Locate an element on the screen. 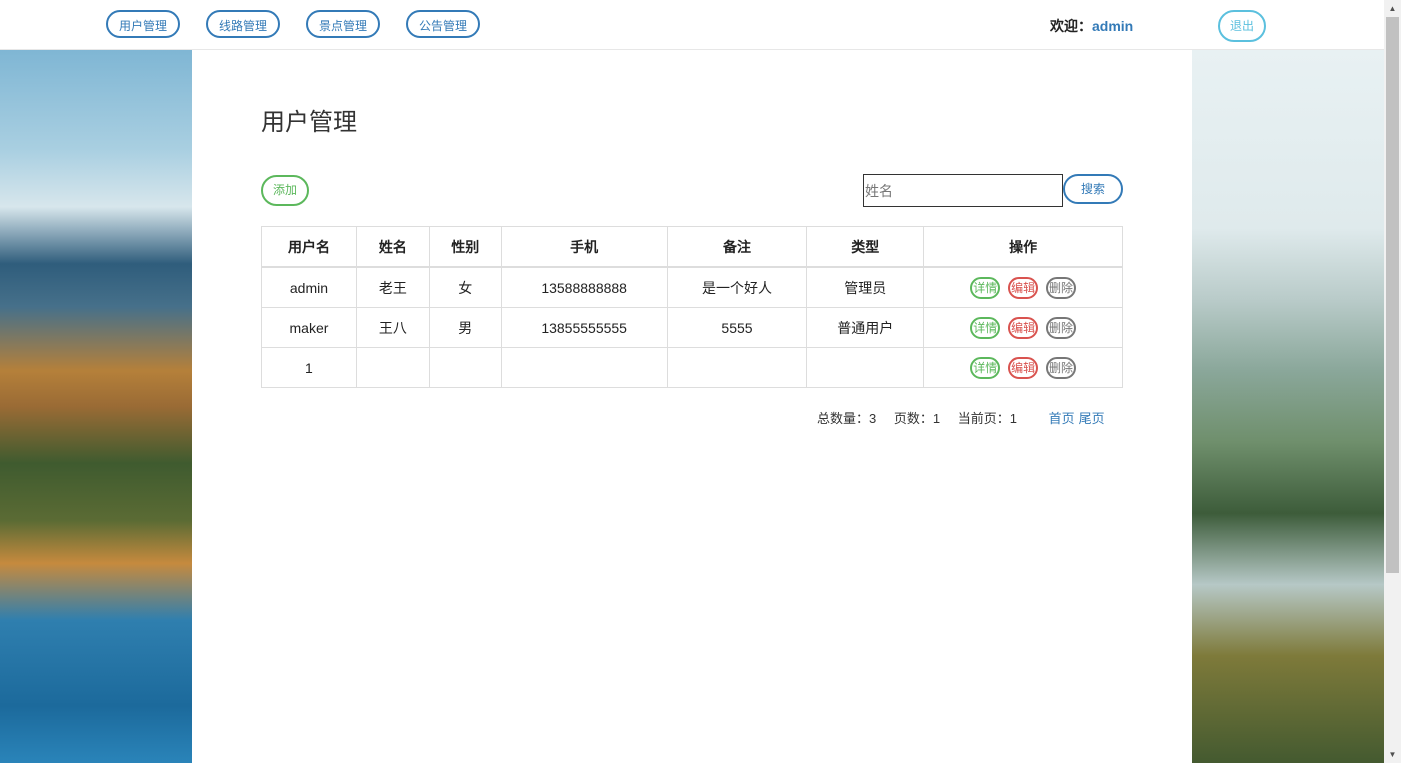  cell-phone is located at coordinates (584, 367).